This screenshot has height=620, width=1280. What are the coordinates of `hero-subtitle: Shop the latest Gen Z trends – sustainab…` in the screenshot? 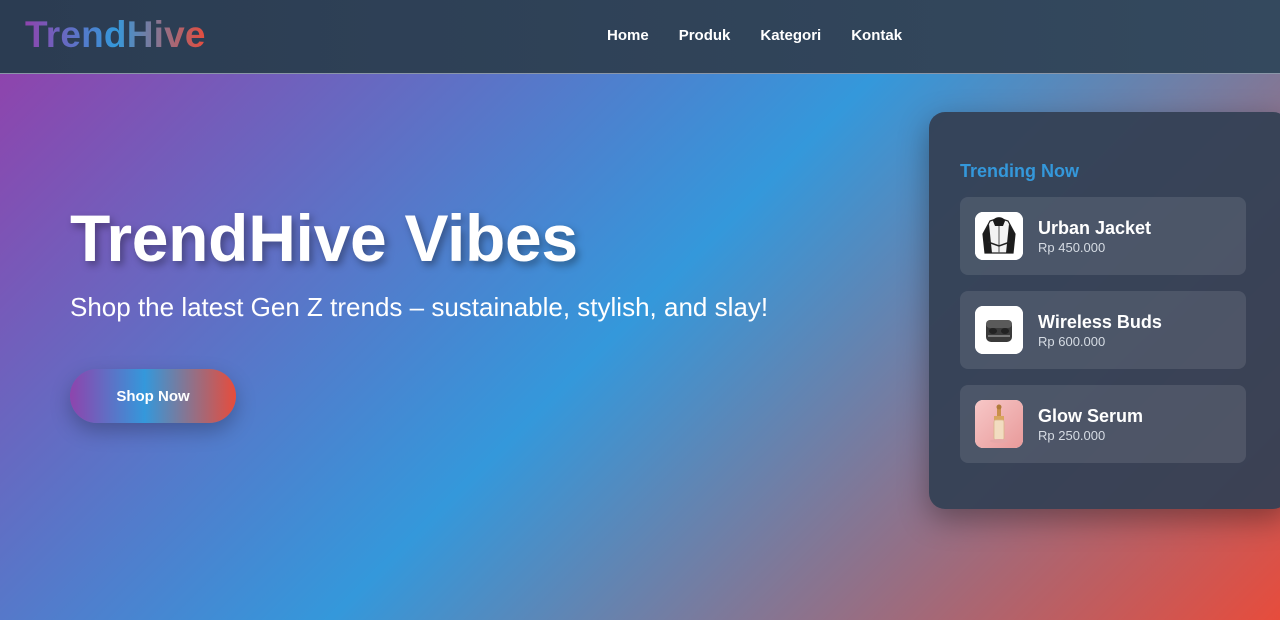 It's located at (419, 307).